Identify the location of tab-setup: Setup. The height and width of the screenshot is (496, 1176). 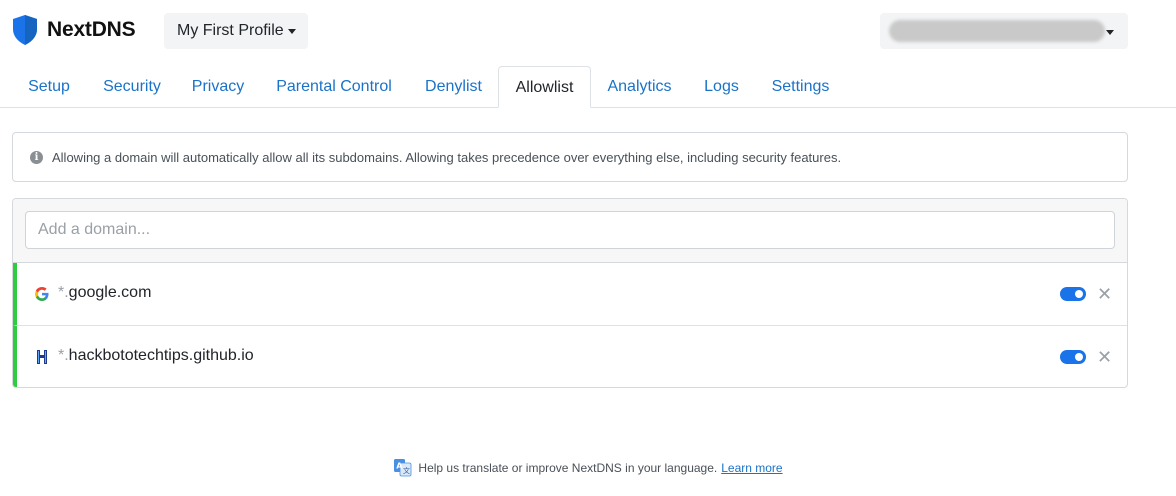
(49, 87).